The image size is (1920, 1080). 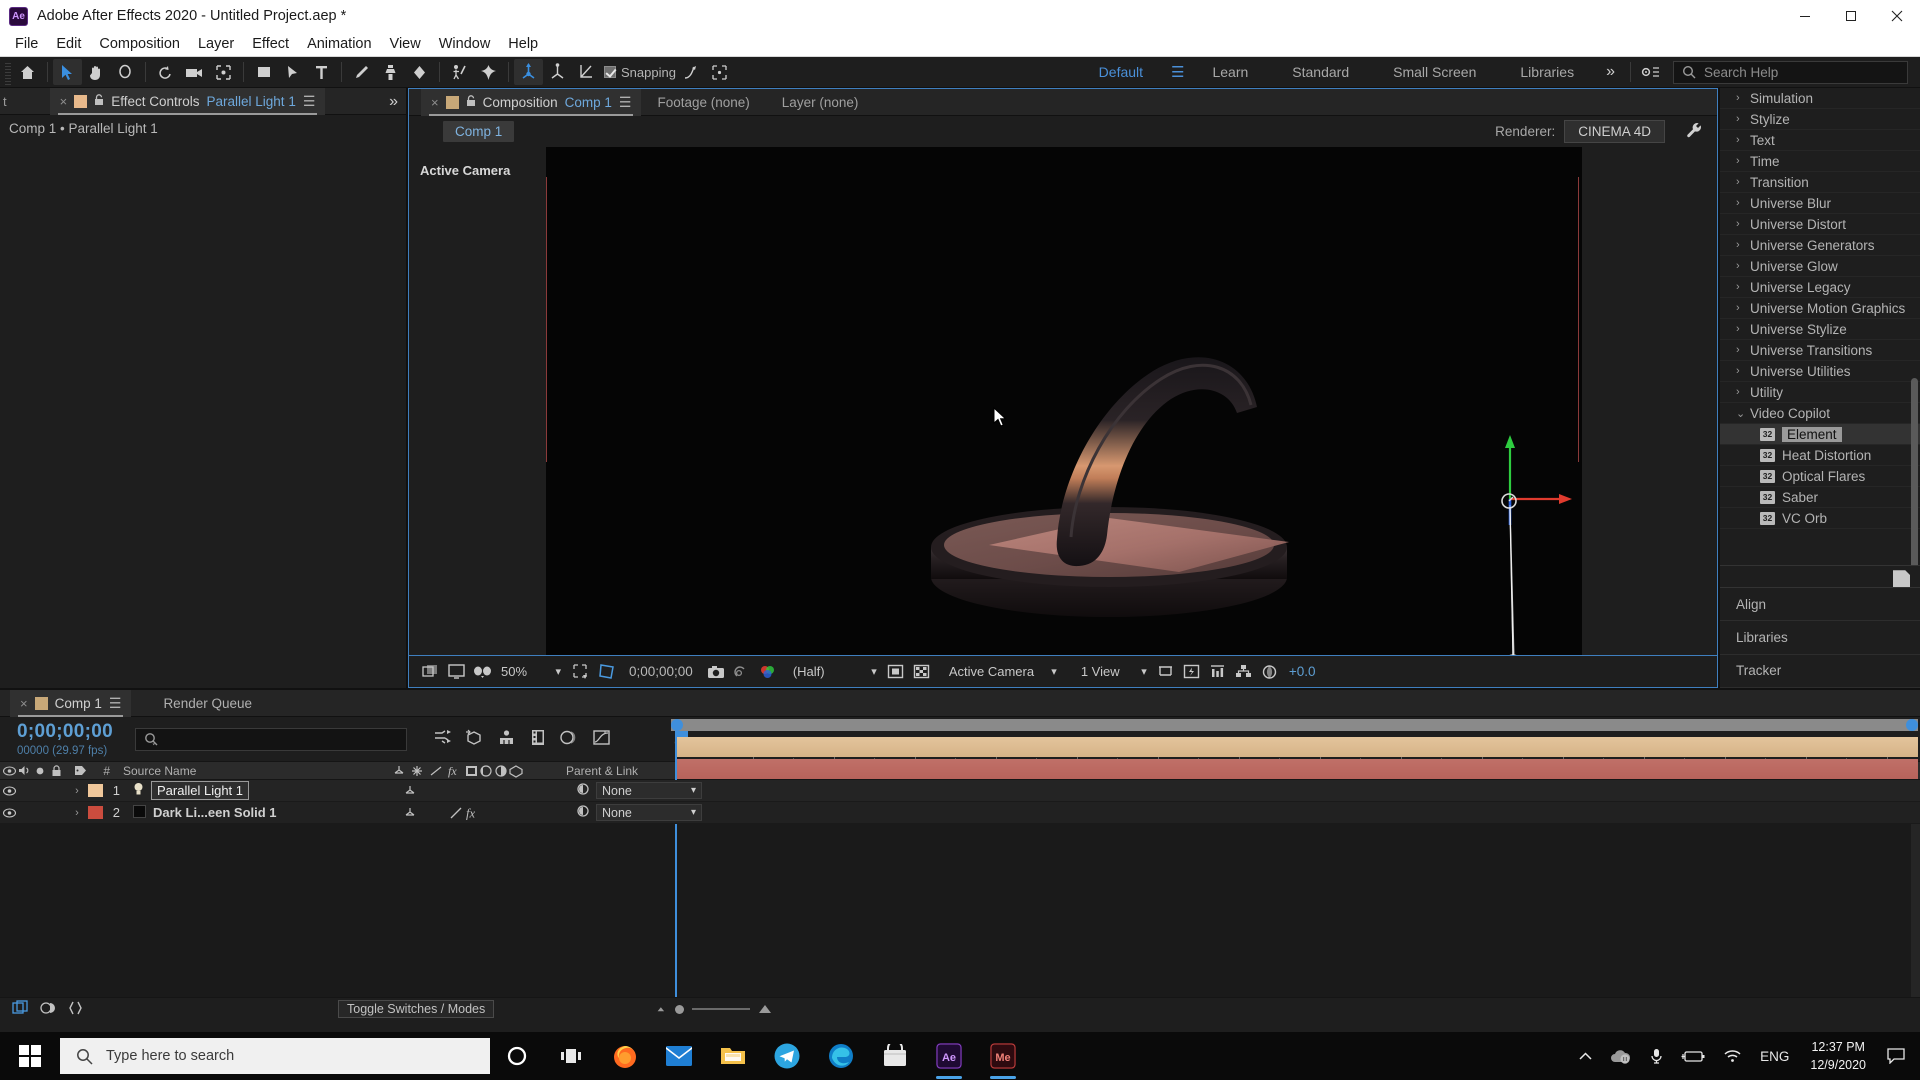 I want to click on menu-help: Help, so click(x=523, y=44).